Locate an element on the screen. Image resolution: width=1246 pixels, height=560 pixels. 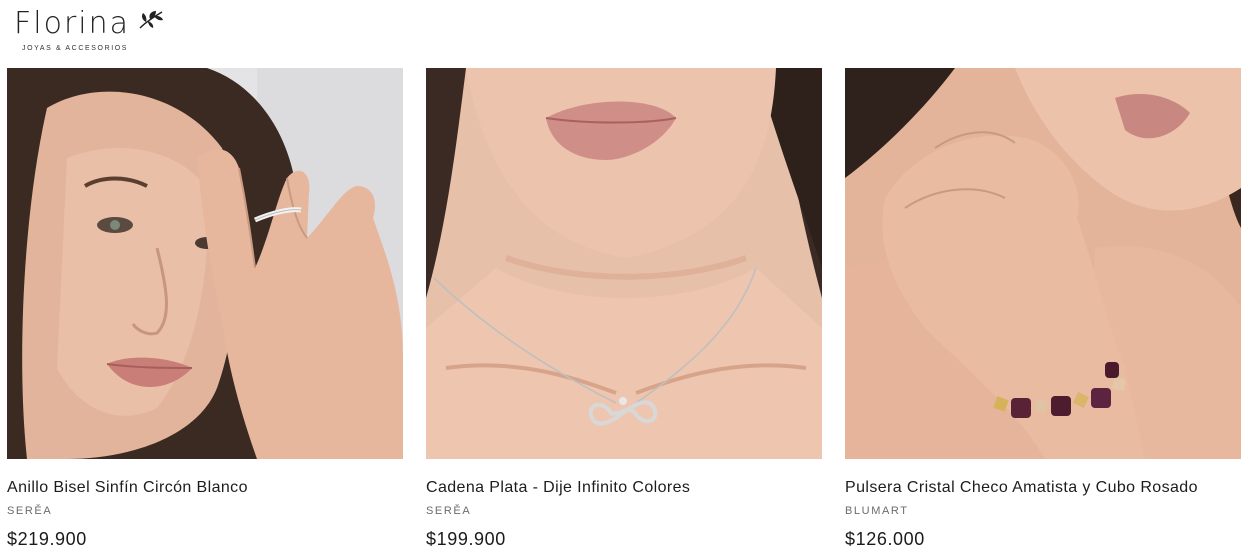
store-logo: Florina JOYAS & ACCESORIOS is located at coordinates (89, 30).